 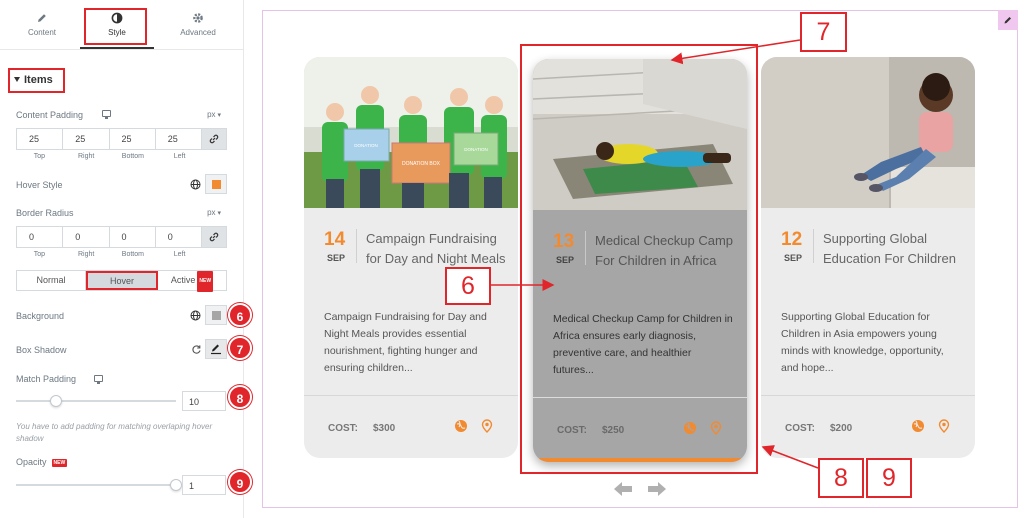 I want to click on state-toggle: Normal Hover Active NEW, so click(x=121, y=281).